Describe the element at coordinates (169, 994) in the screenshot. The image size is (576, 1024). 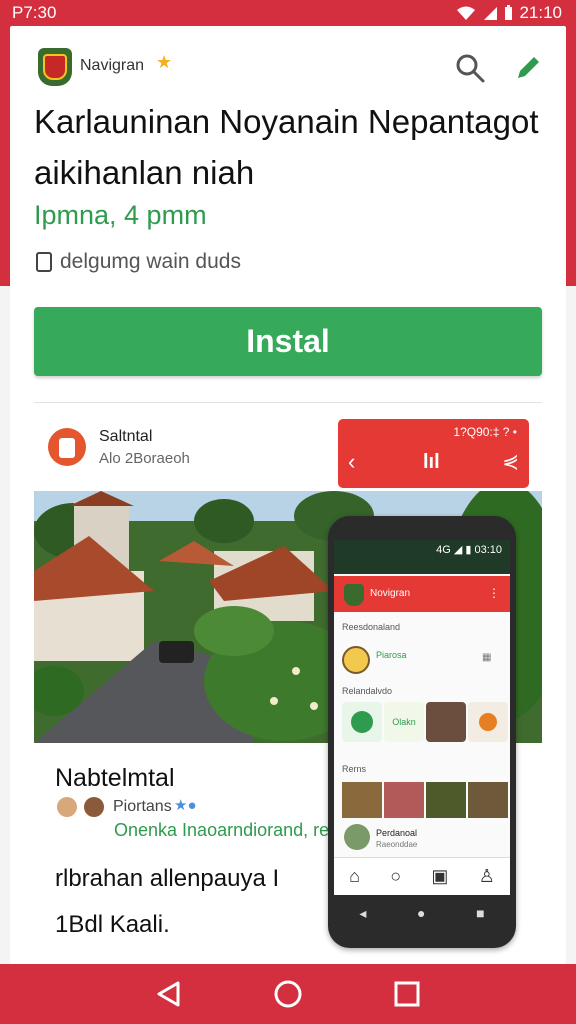
I see `back-icon` at that location.